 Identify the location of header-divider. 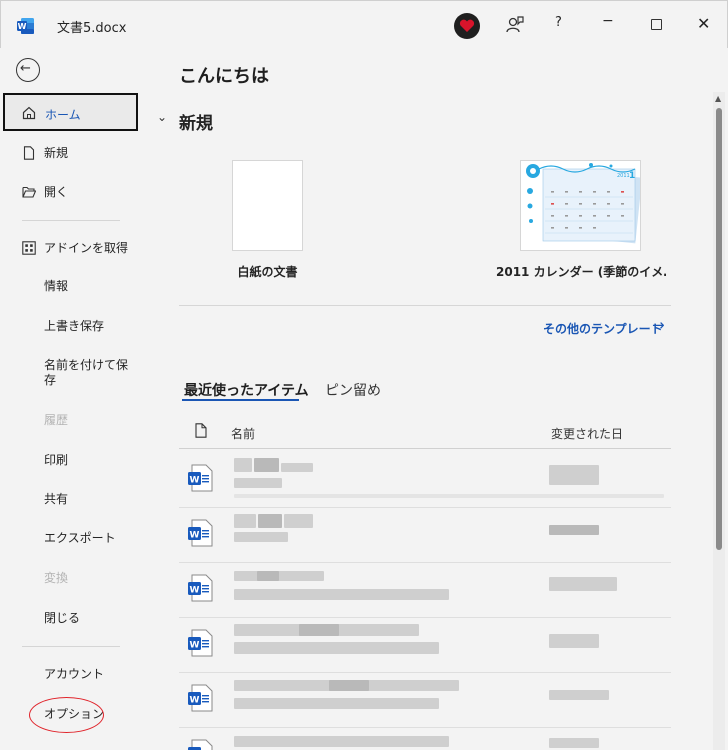
(425, 448).